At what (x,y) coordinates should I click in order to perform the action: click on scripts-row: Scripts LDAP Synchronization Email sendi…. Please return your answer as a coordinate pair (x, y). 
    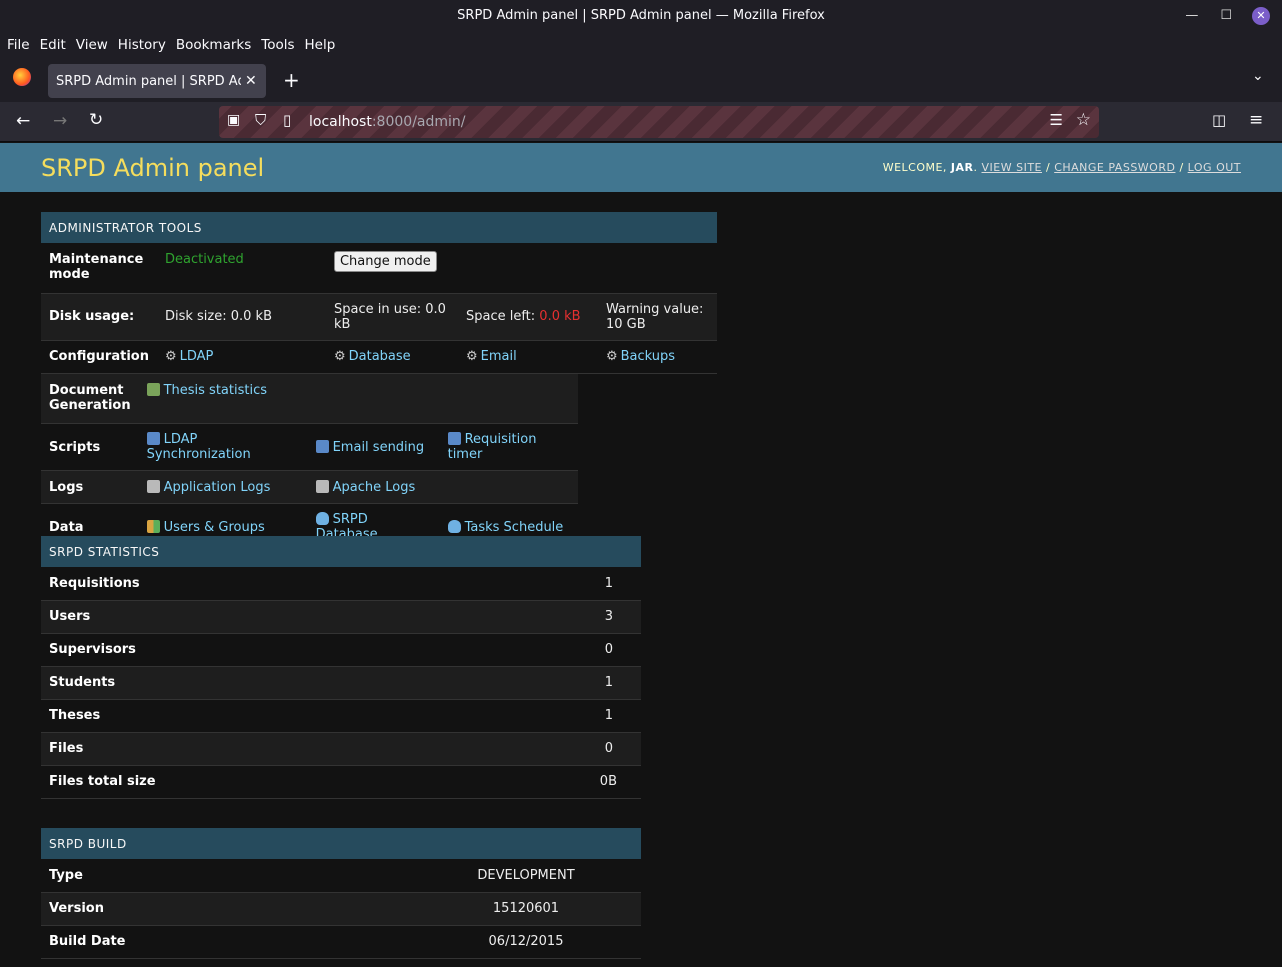
    Looking at the image, I should click on (309, 447).